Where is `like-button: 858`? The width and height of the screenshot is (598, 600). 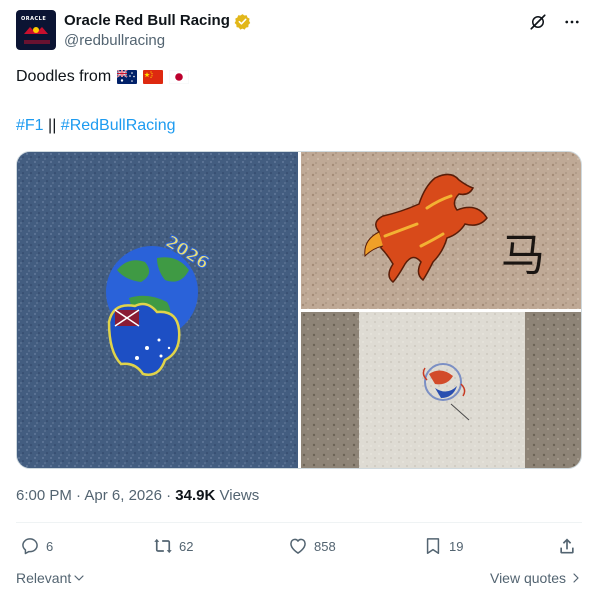 like-button: 858 is located at coordinates (312, 546).